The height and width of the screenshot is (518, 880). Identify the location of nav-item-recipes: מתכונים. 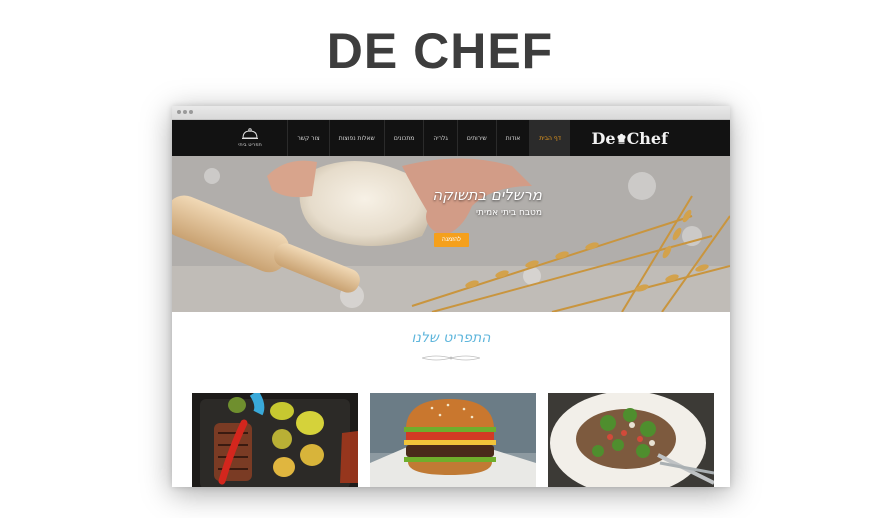
(403, 138).